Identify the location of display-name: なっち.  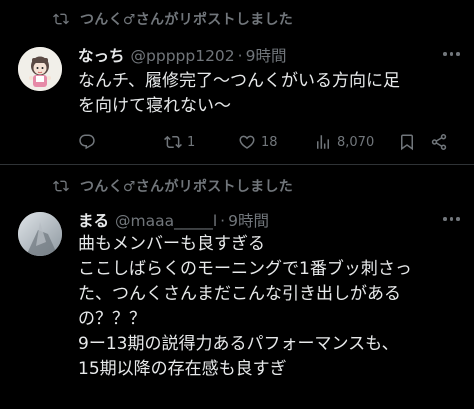
(101, 55).